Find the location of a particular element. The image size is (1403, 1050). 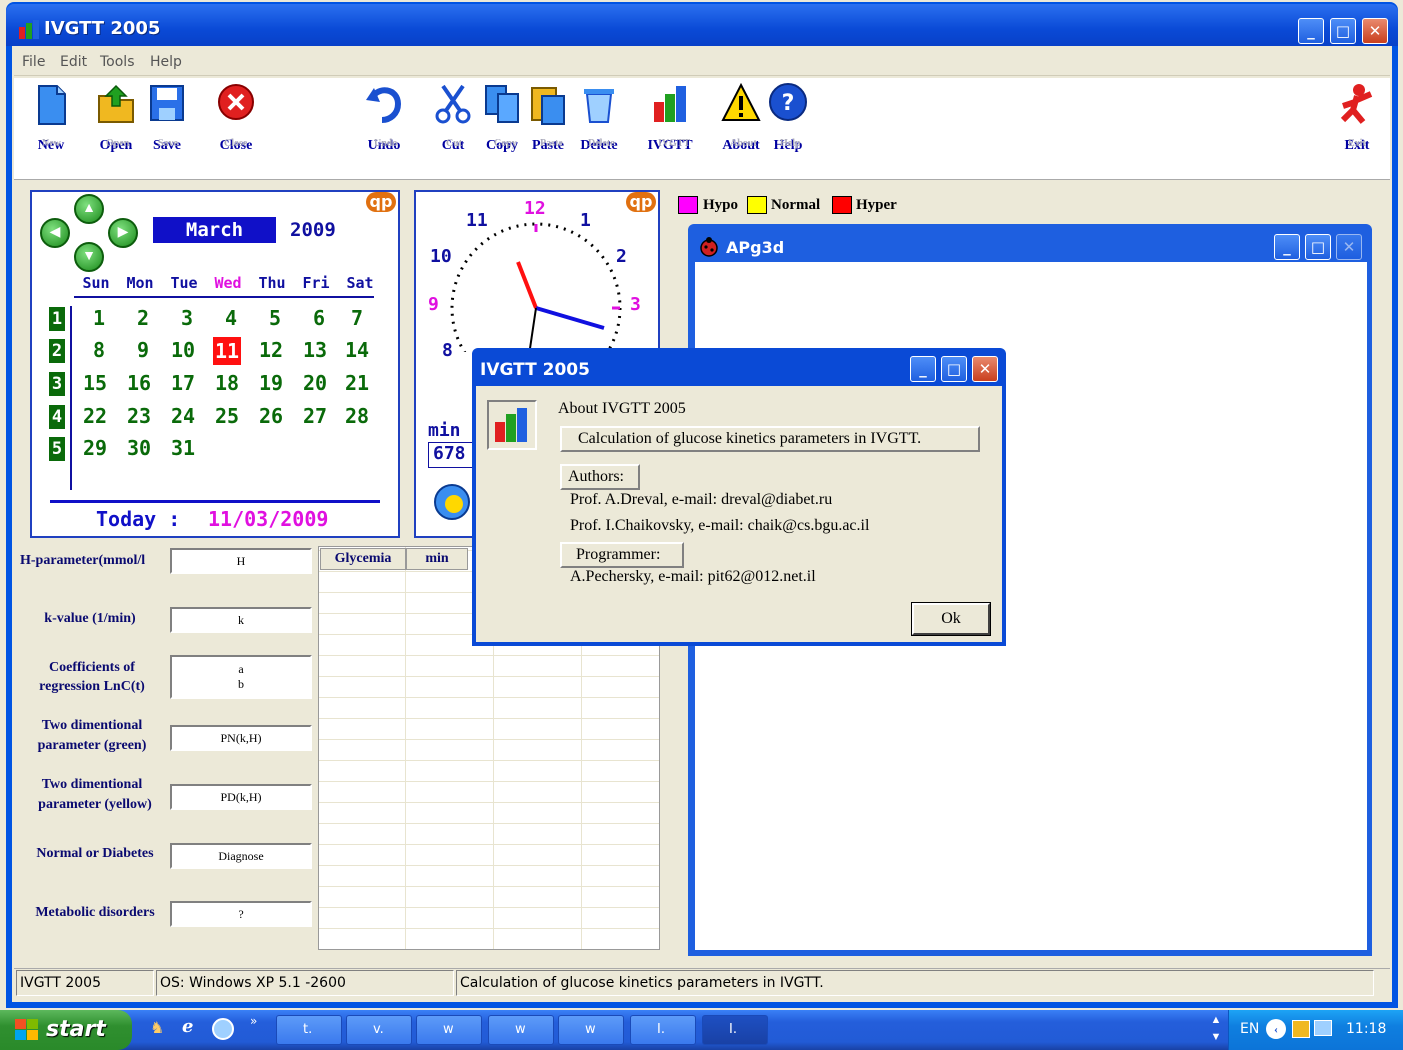

quicklaunch-media-icon is located at coordinates (223, 1029).